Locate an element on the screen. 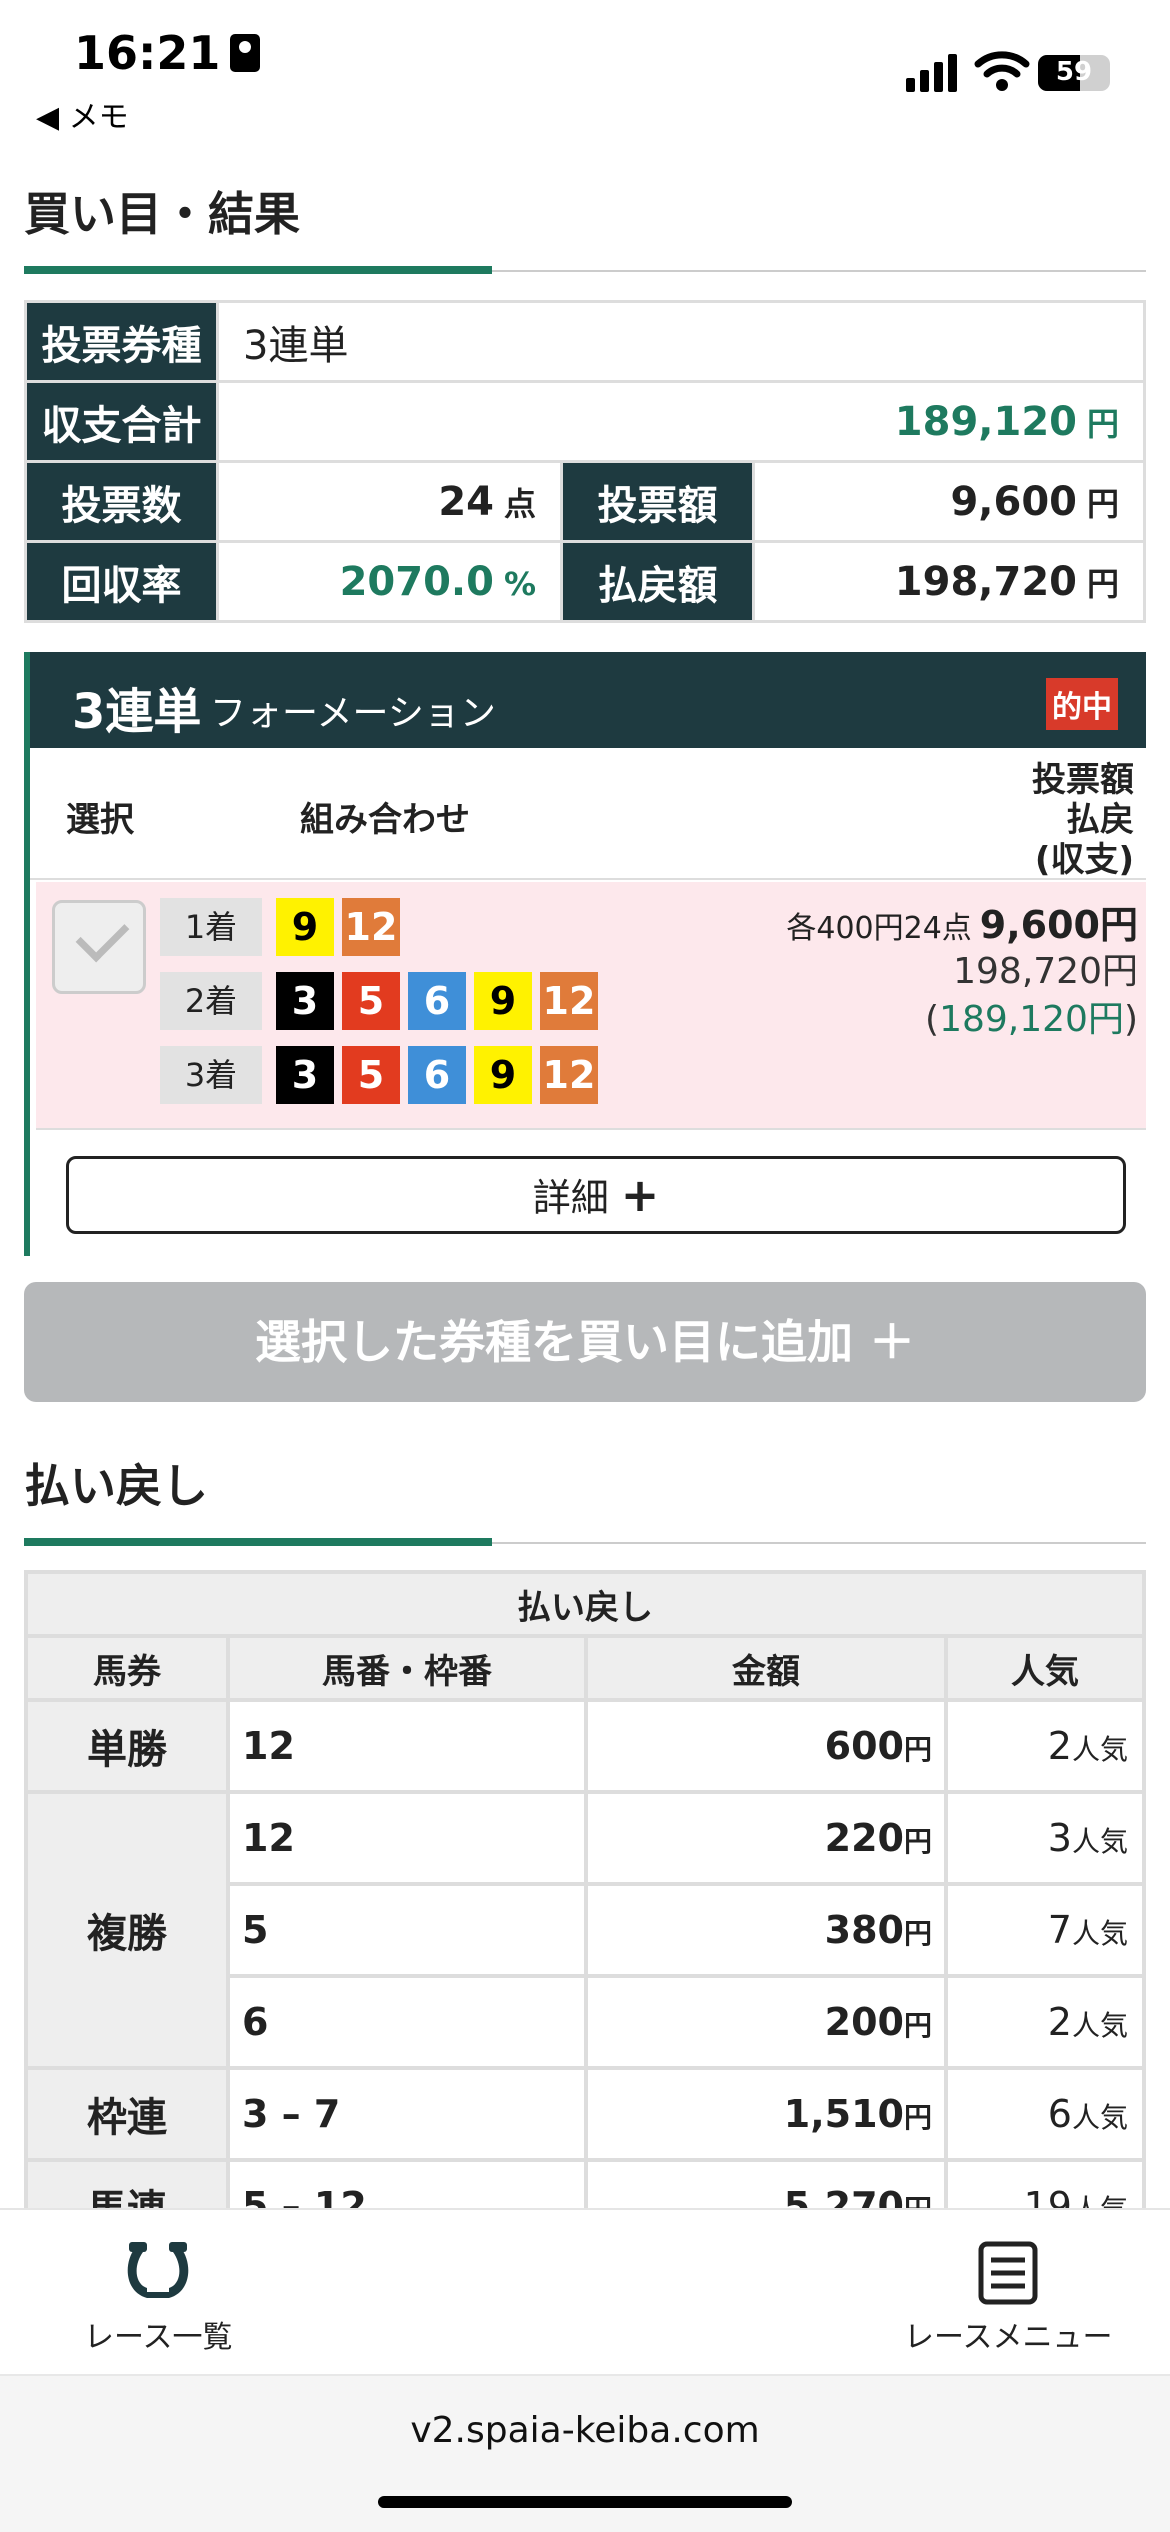 The width and height of the screenshot is (1170, 2532). tab-race-list: レース一覧 is located at coordinates (158, 2298).